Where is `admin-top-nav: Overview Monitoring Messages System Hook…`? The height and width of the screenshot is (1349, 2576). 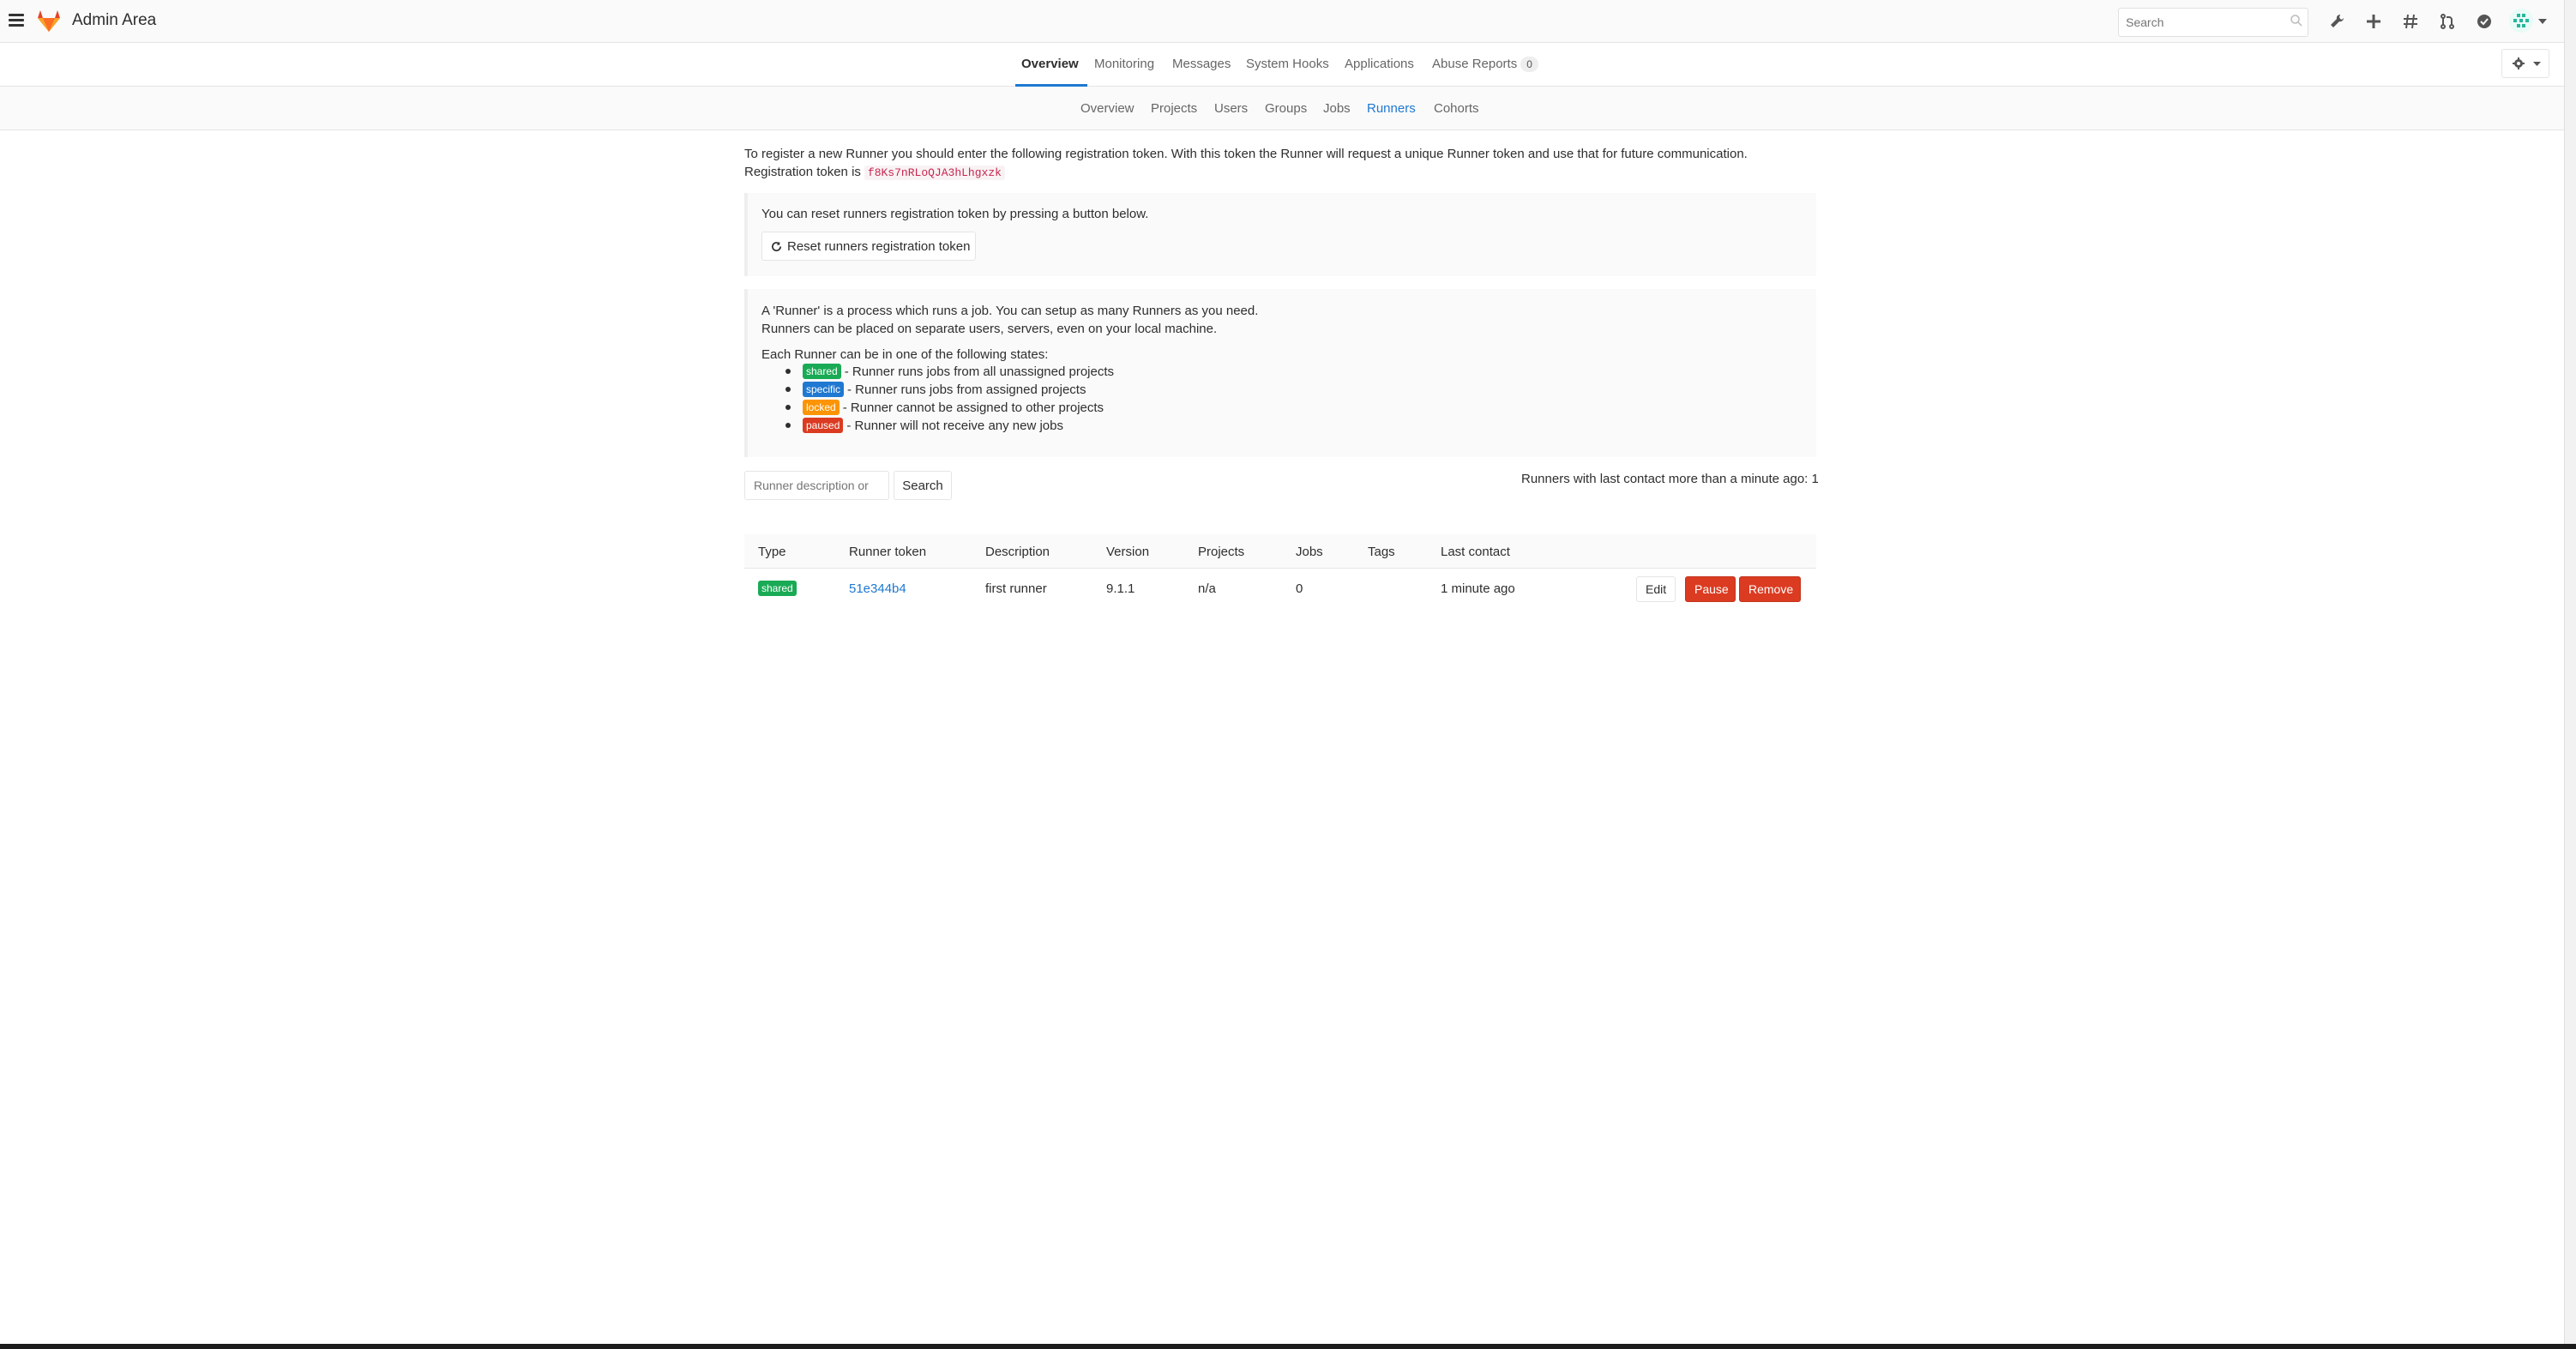
admin-top-nav: Overview Monitoring Messages System Hook… is located at coordinates (1282, 65).